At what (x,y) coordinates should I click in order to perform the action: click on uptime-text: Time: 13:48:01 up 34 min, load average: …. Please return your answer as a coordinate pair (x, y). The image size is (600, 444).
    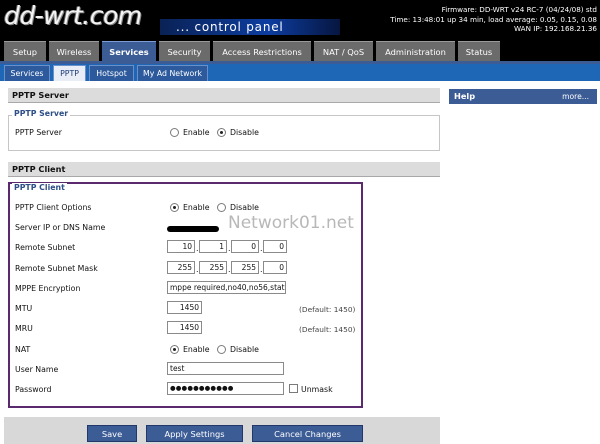
    Looking at the image, I should click on (493, 19).